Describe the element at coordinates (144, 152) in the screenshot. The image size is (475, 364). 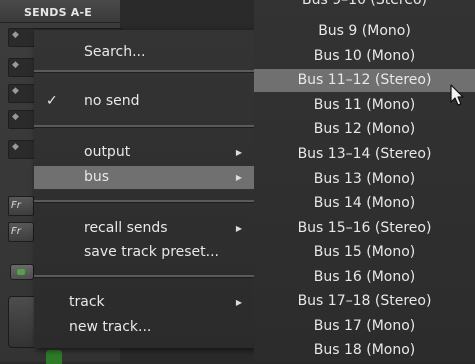
I see `menu-item-output: output ▶` at that location.